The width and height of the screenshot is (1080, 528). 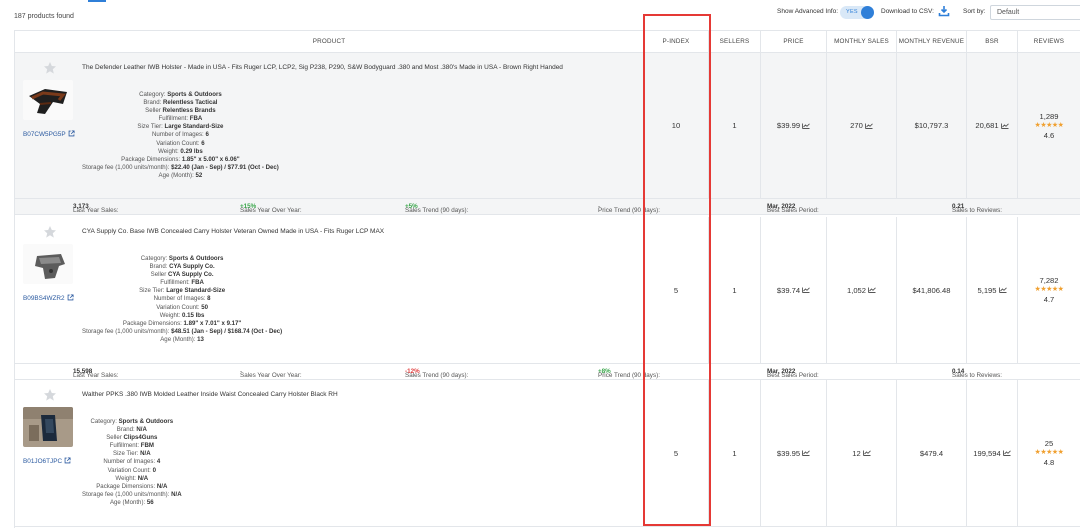 I want to click on reviews-count: 7,282, so click(x=1049, y=280).